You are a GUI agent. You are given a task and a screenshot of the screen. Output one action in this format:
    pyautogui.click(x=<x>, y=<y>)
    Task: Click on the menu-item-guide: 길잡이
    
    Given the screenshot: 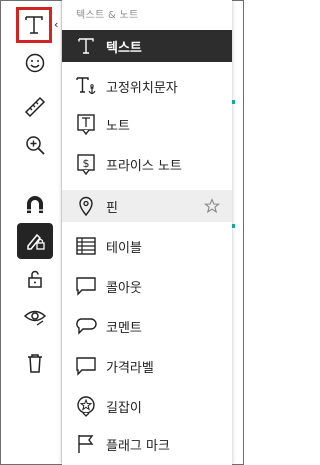 What is the action you would take?
    pyautogui.click(x=147, y=406)
    